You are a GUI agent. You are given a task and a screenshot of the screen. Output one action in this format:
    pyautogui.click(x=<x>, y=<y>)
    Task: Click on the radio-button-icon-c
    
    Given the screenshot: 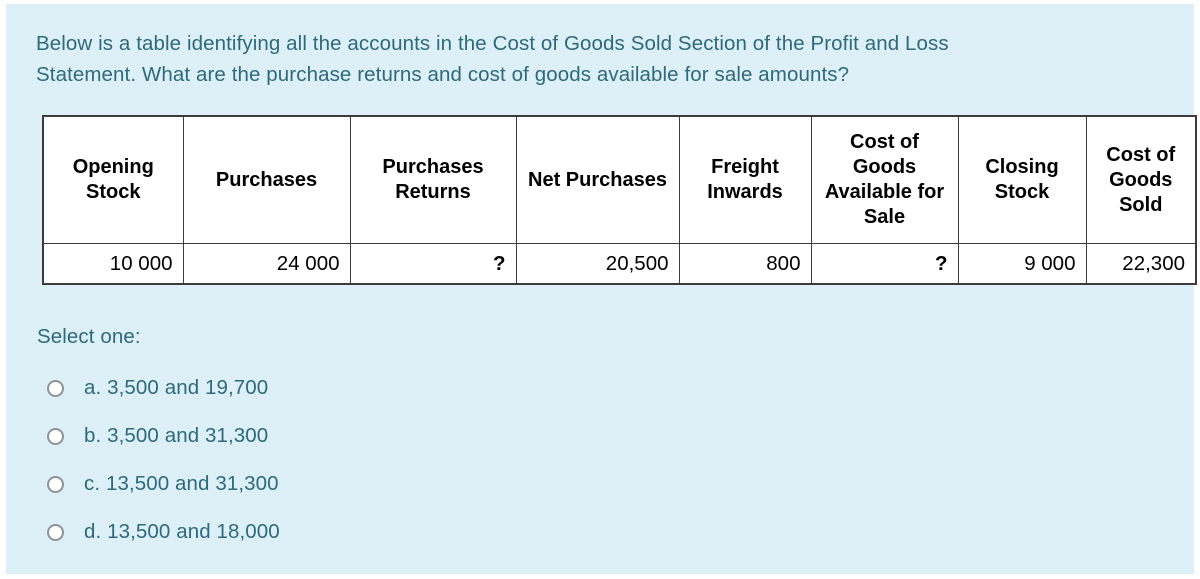 What is the action you would take?
    pyautogui.click(x=55, y=484)
    